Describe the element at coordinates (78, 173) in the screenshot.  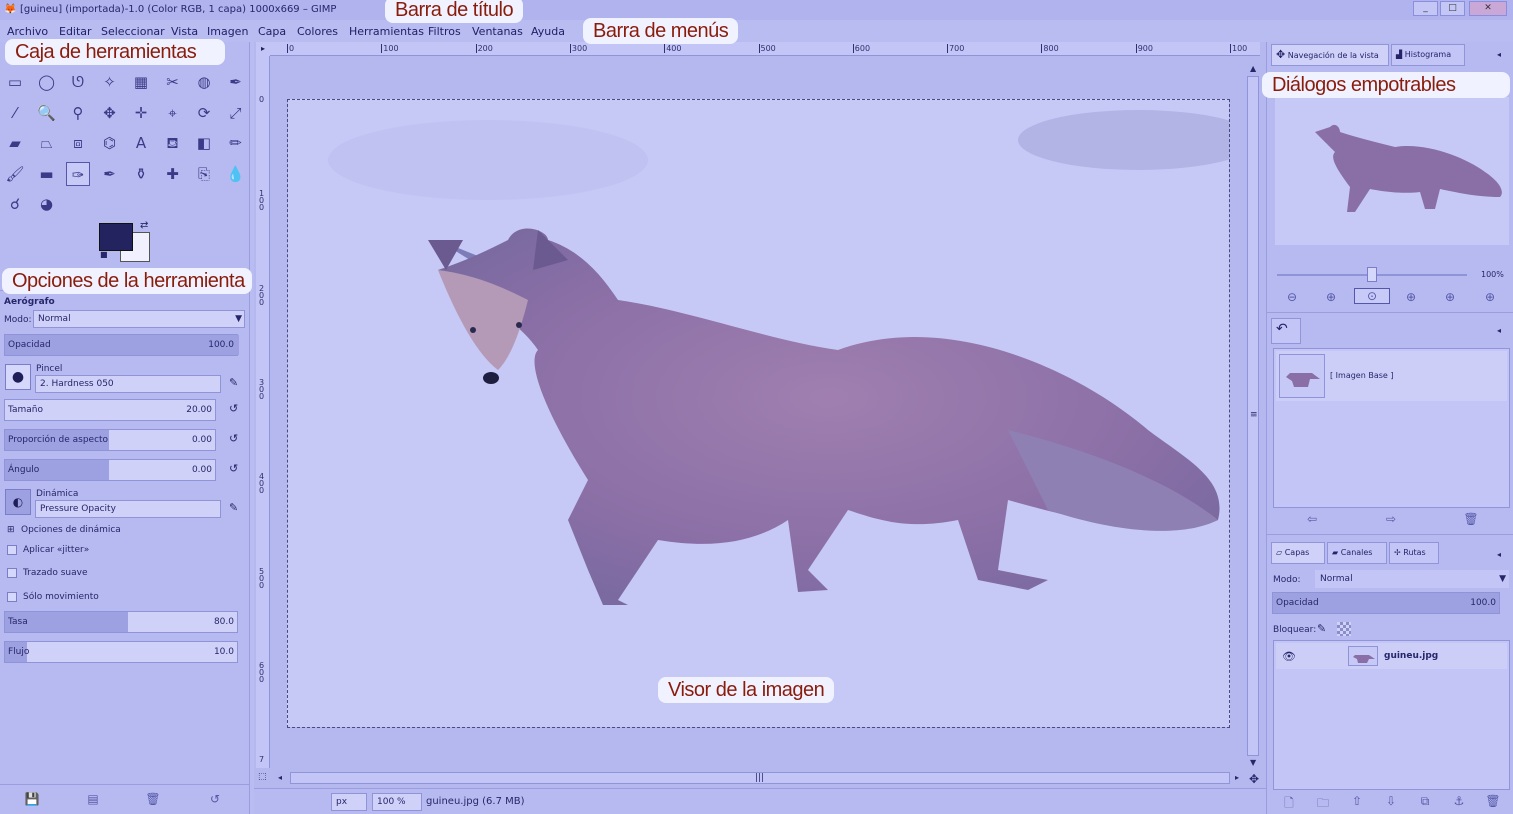
I see `airbrush-icon: ✑` at that location.